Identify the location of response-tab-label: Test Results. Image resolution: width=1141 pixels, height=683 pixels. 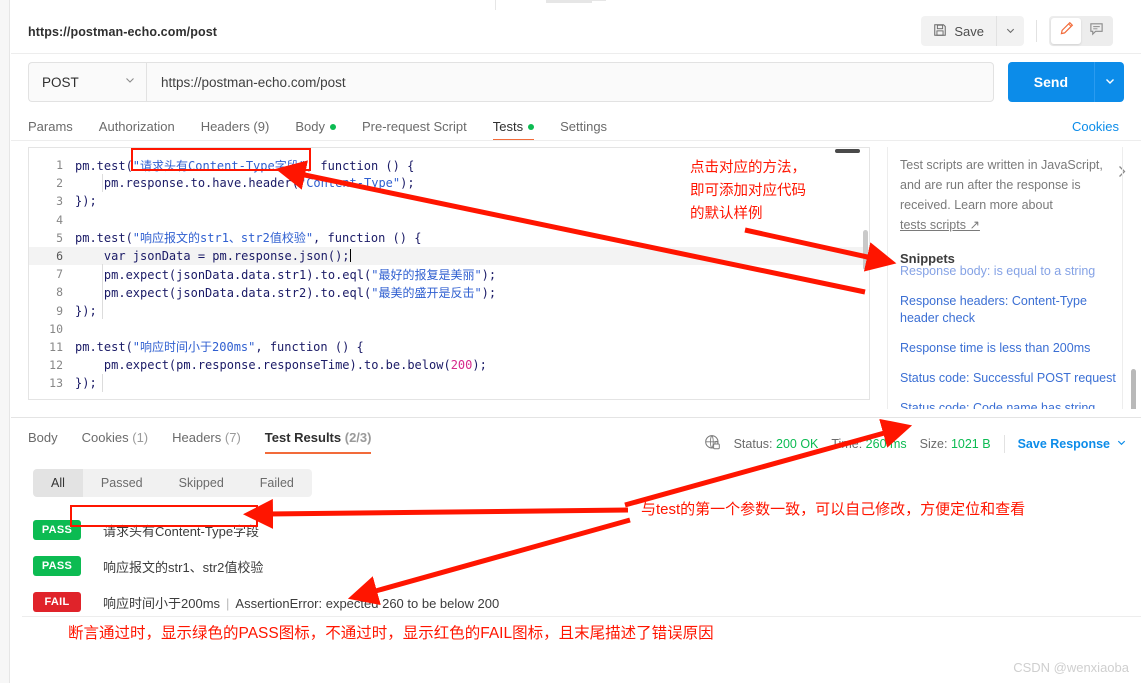
(303, 437).